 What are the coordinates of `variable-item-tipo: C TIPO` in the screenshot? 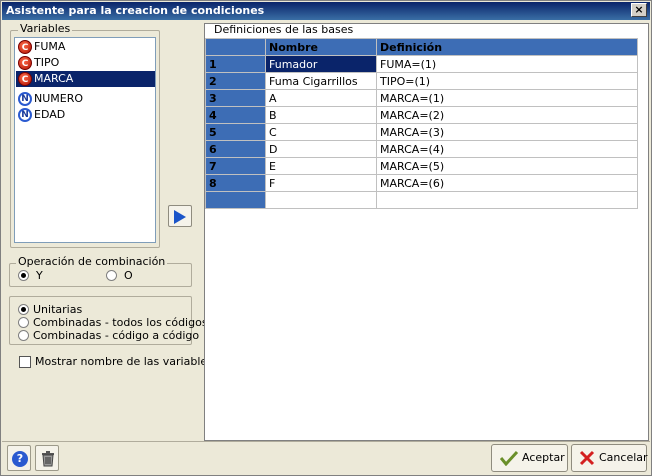 It's located at (85, 63).